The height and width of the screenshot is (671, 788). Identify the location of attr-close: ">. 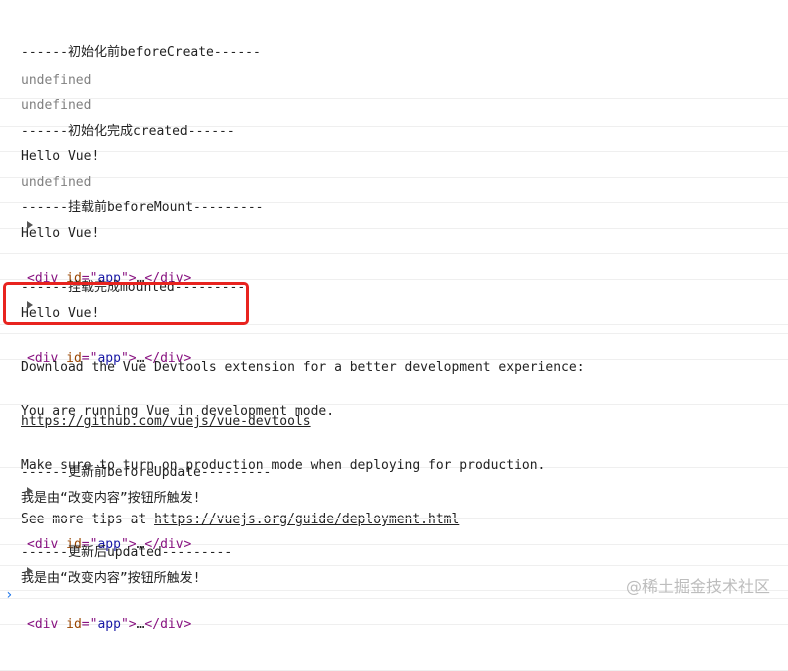
(128, 624).